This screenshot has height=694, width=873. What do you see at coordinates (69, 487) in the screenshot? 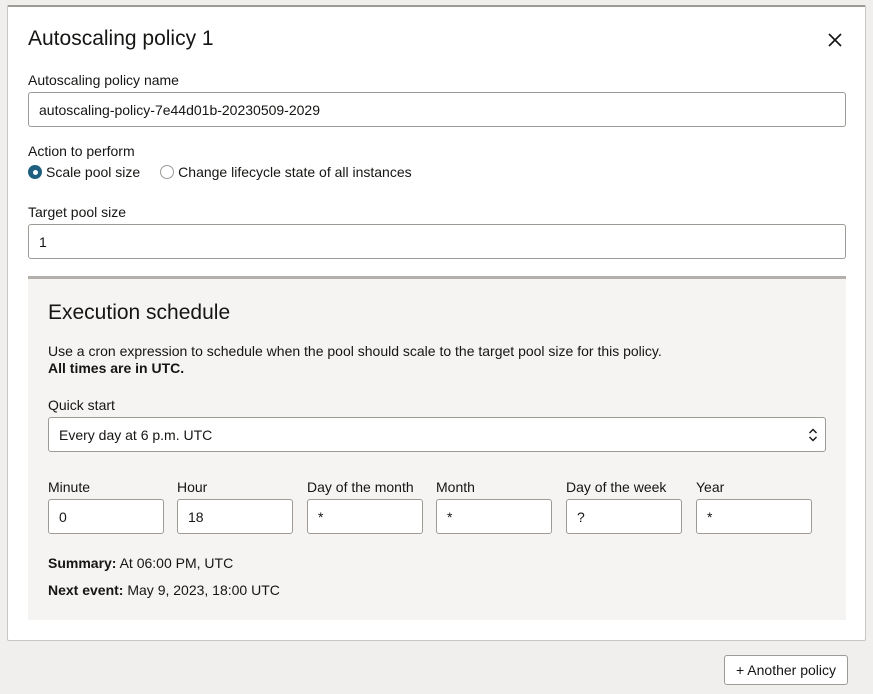
I see `minute-label: Minute` at bounding box center [69, 487].